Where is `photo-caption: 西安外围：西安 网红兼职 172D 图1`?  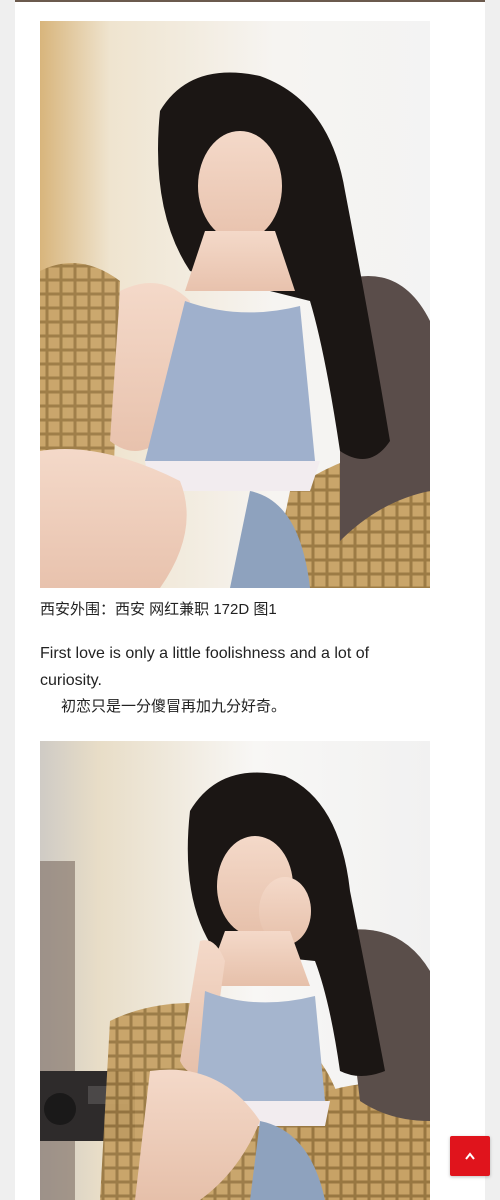
photo-caption: 西安外围：西安 网红兼职 172D 图1 is located at coordinates (158, 609).